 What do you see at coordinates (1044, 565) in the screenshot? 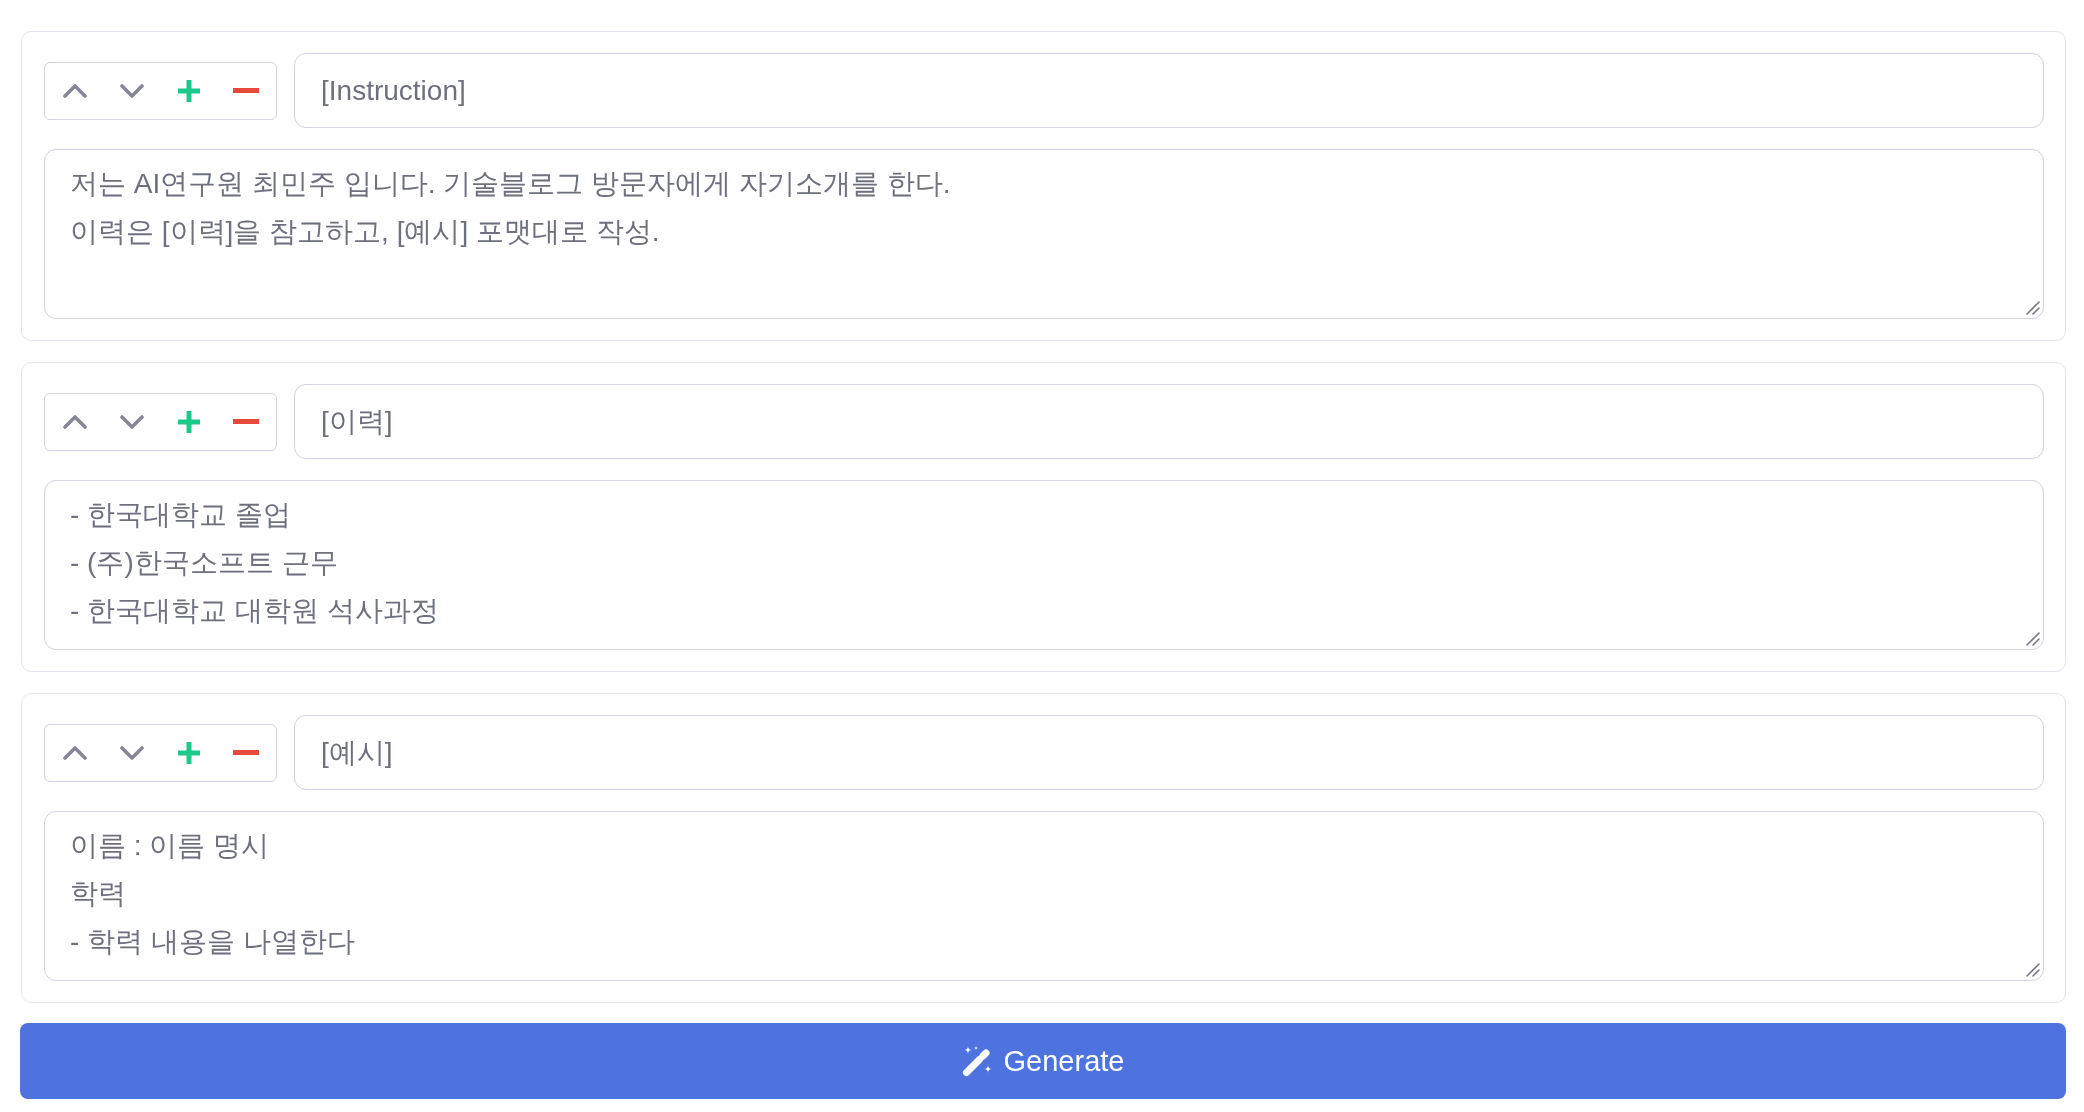
I see `prompt-textarea: - 한국대학교 졸업 - (주)한국소프트 근무 - 한국대학교 대학원 석사과정` at bounding box center [1044, 565].